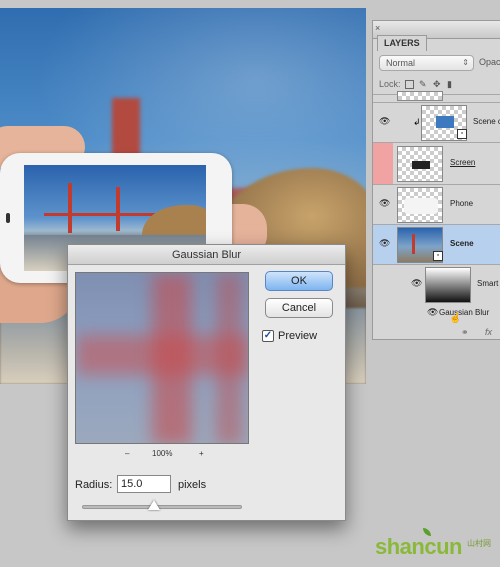 The width and height of the screenshot is (500, 567). What do you see at coordinates (448, 285) in the screenshot?
I see `filter-mask-thumbnail` at bounding box center [448, 285].